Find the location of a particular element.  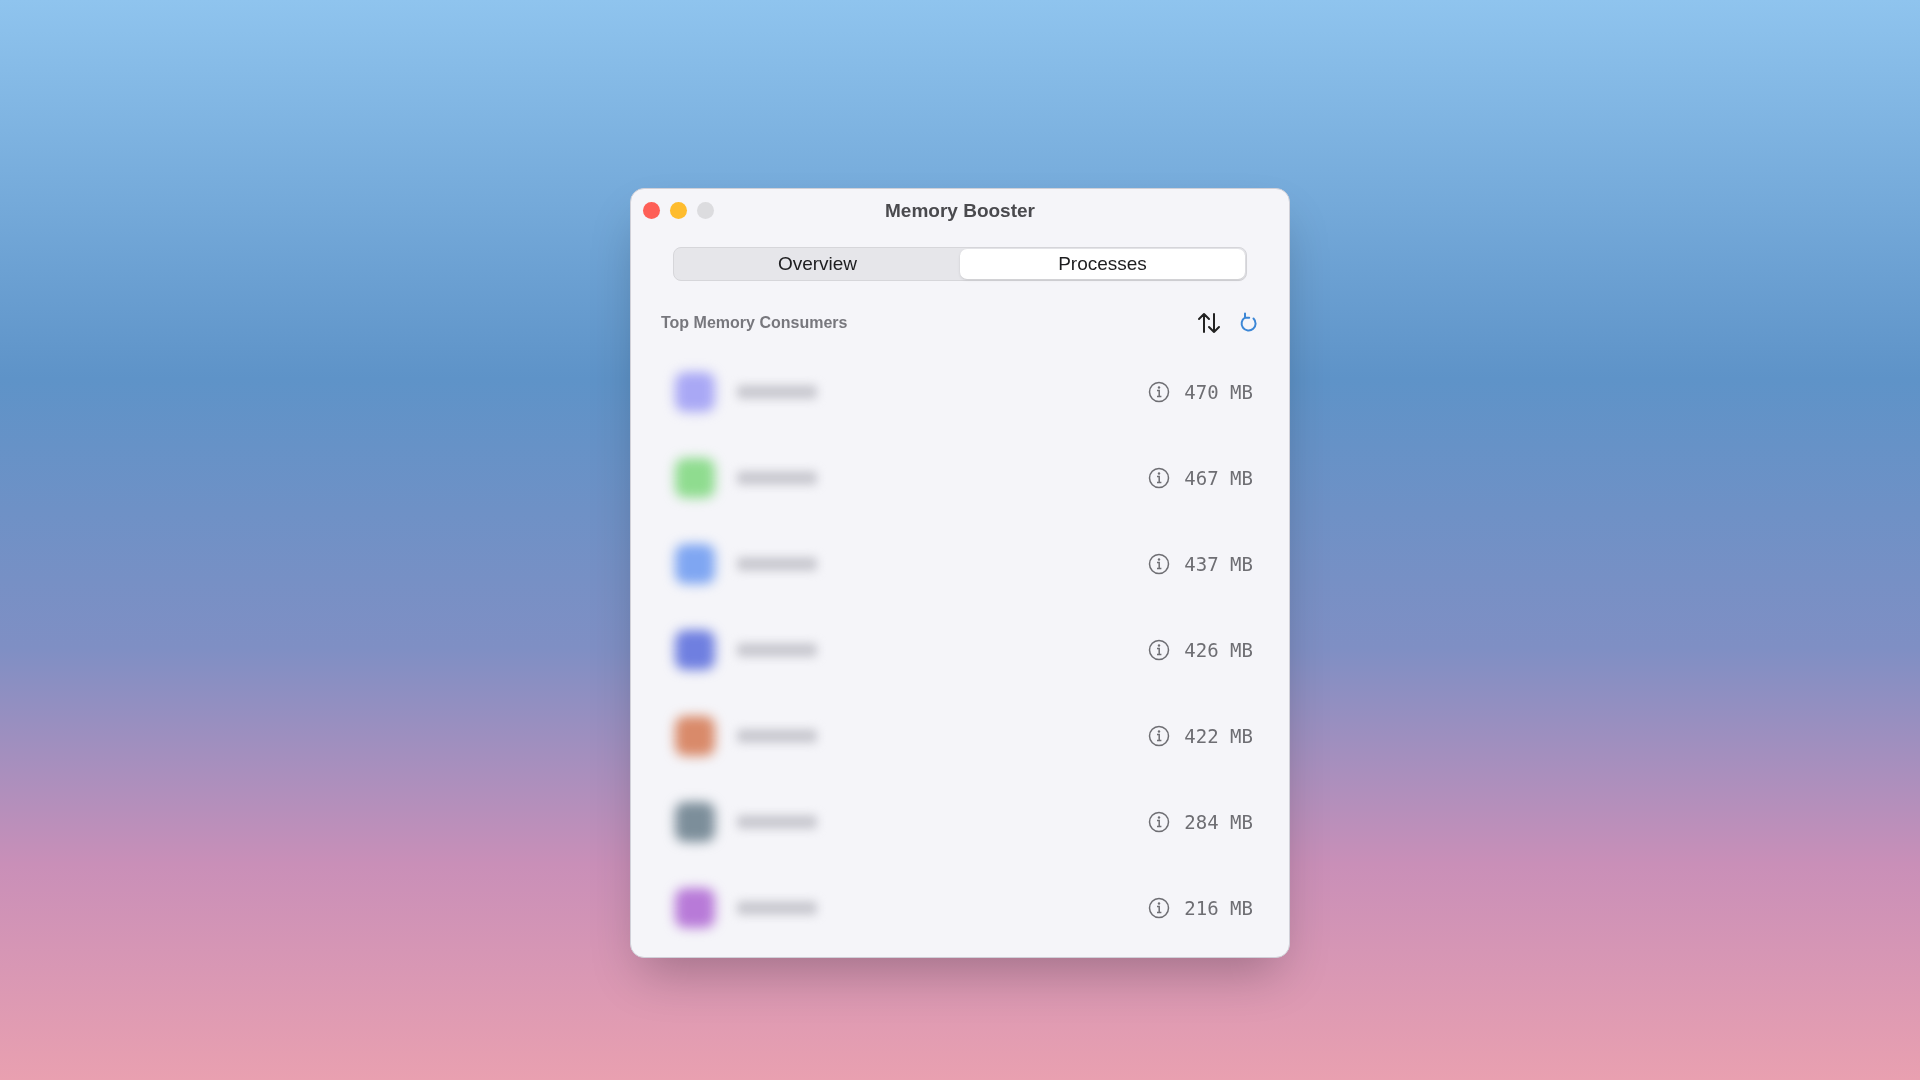

memory-usage: 426 MB is located at coordinates (1218, 650).